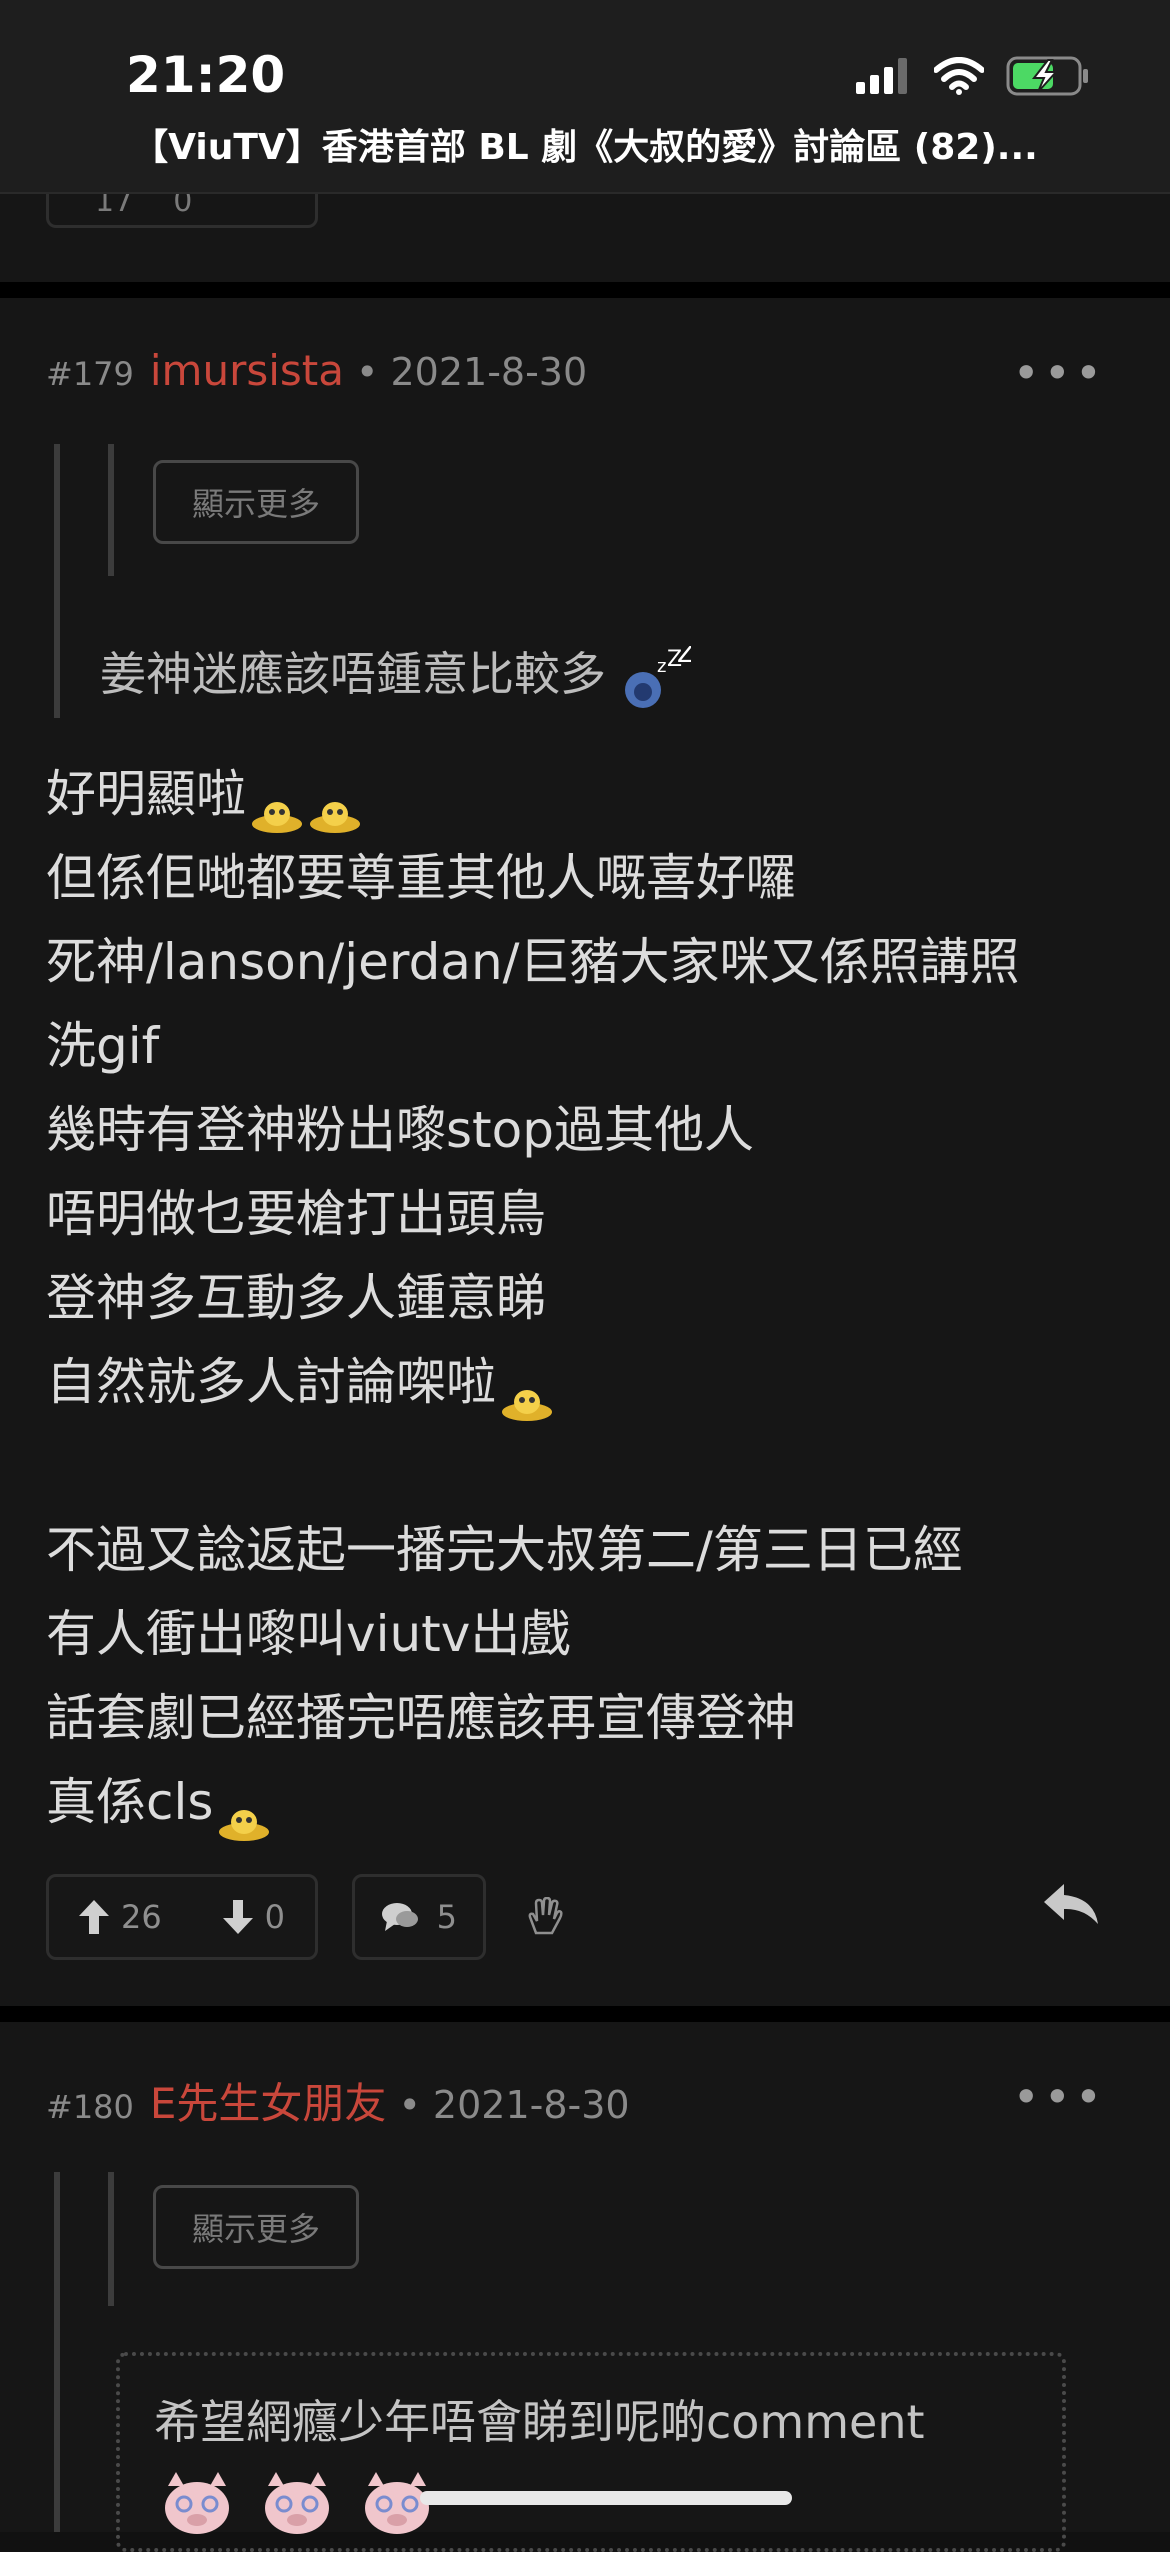 The width and height of the screenshot is (1170, 2552). Describe the element at coordinates (591, 2452) in the screenshot. I see `nested-quote-box: 希望網癮少年唔會睇到呢啲comment` at that location.